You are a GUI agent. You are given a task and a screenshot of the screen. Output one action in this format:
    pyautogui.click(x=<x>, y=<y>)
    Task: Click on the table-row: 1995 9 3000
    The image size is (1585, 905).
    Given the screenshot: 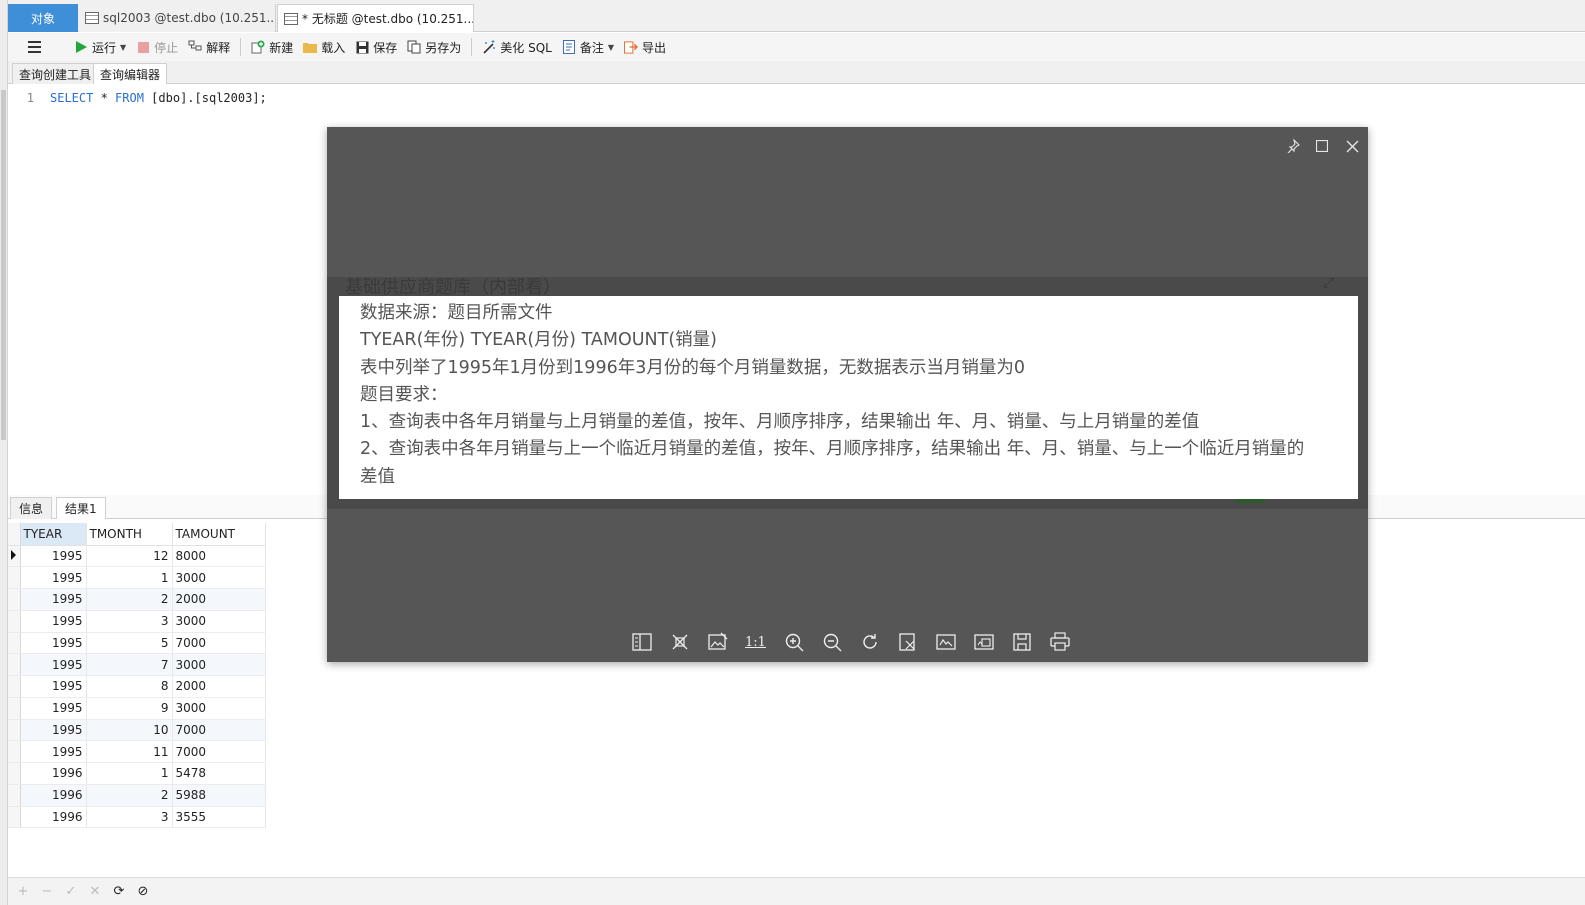 What is the action you would take?
    pyautogui.click(x=137, y=708)
    